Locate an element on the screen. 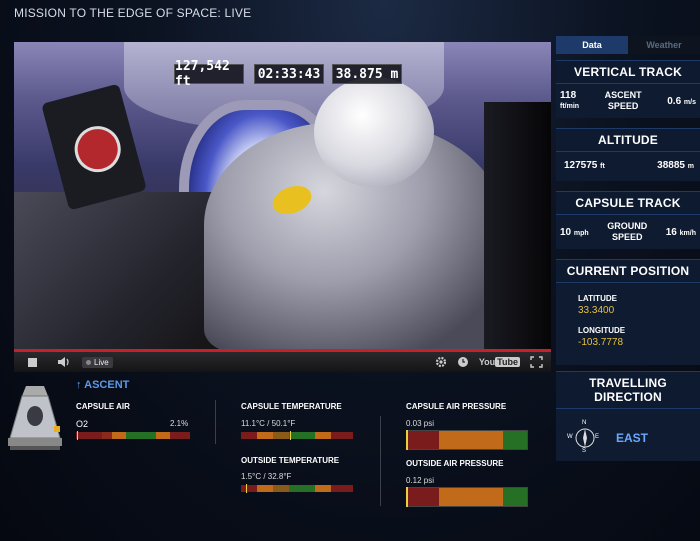 The image size is (700, 541). outside-temp-label: OUTSIDE TEMPERATURE is located at coordinates (290, 460).